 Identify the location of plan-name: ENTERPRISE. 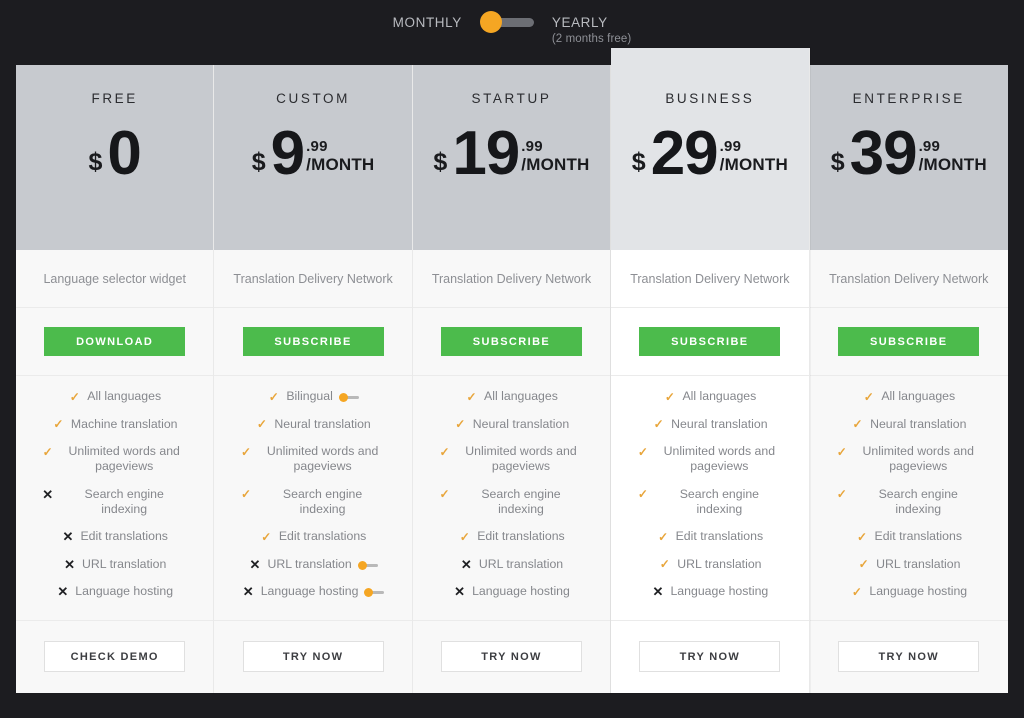
(908, 98).